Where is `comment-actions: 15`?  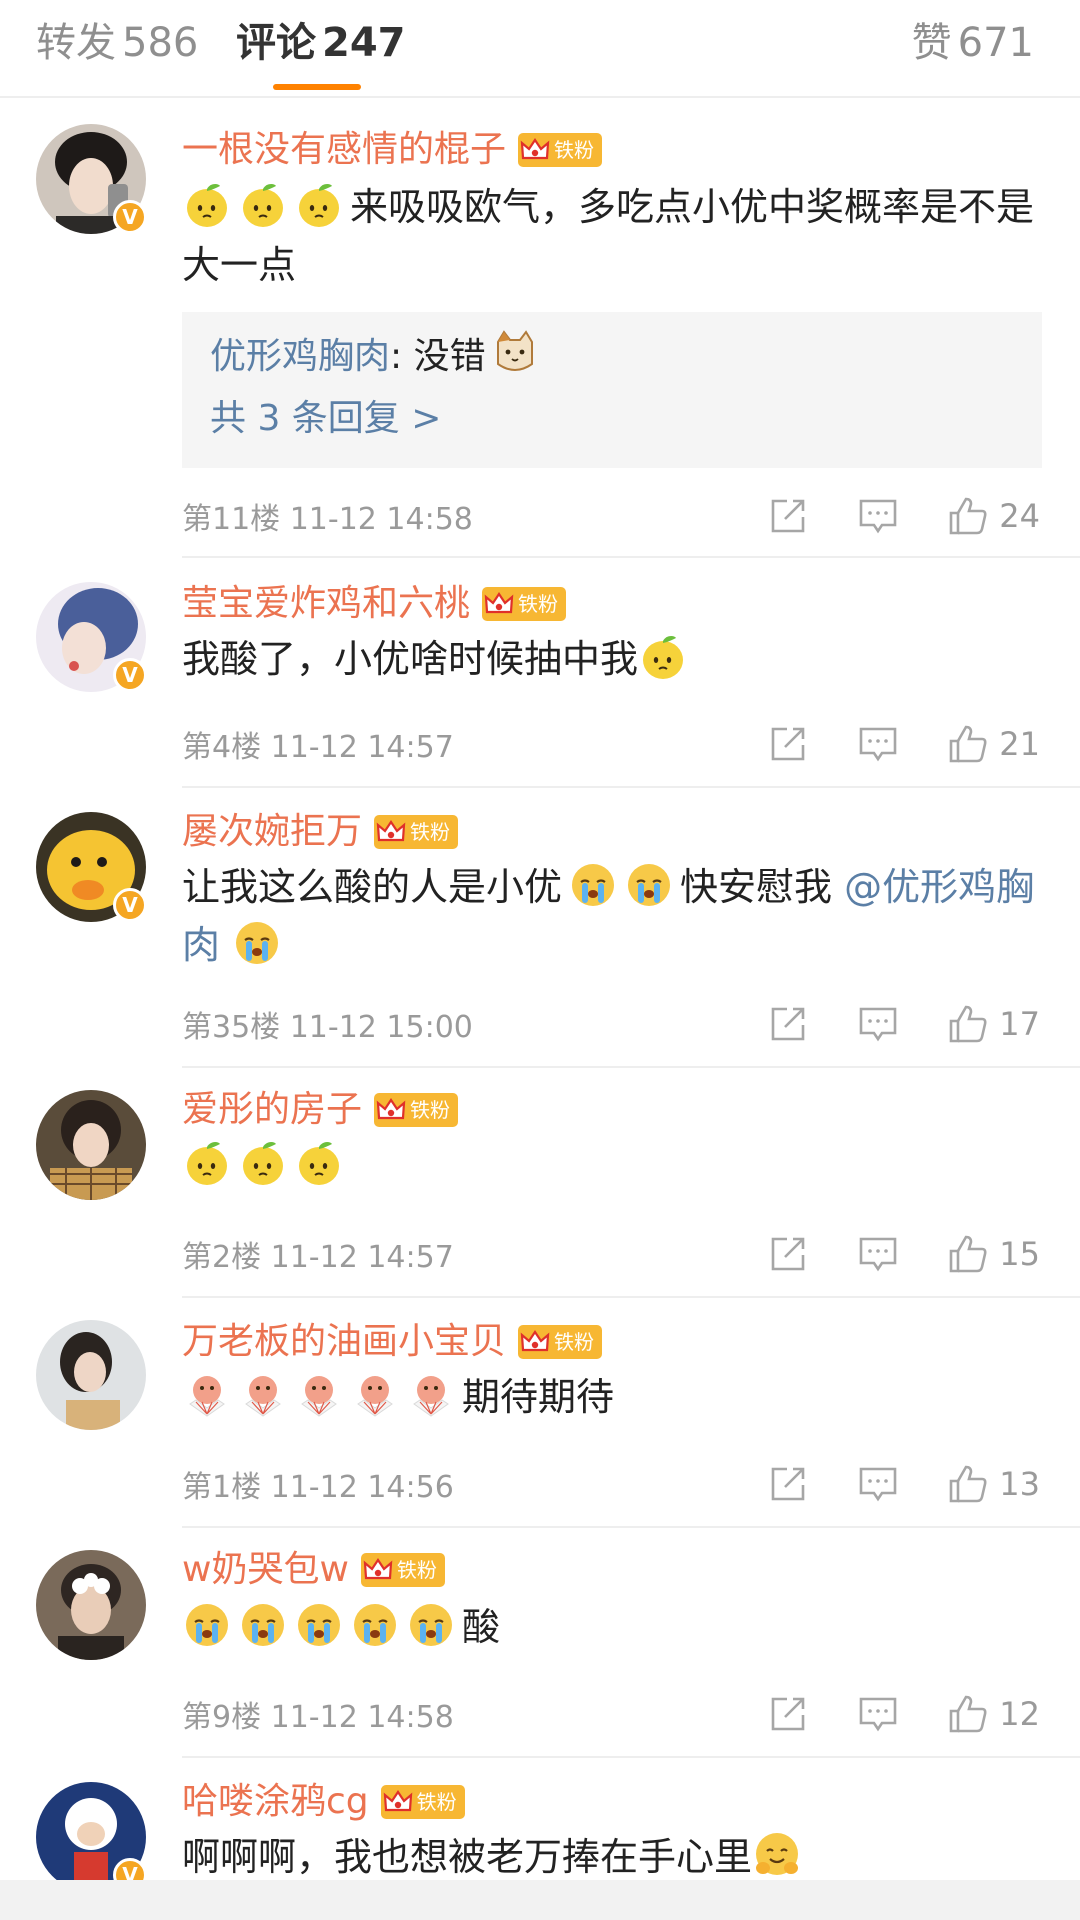
comment-actions: 15 is located at coordinates (903, 1254).